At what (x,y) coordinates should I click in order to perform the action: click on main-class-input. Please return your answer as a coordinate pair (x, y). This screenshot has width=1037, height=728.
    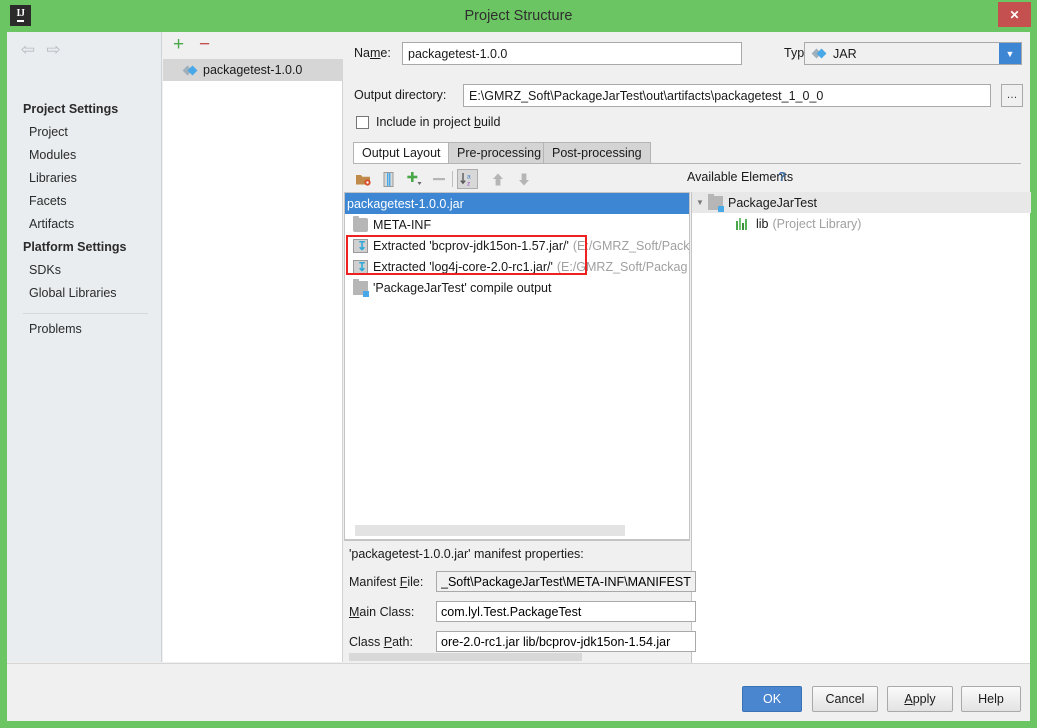
    Looking at the image, I should click on (566, 611).